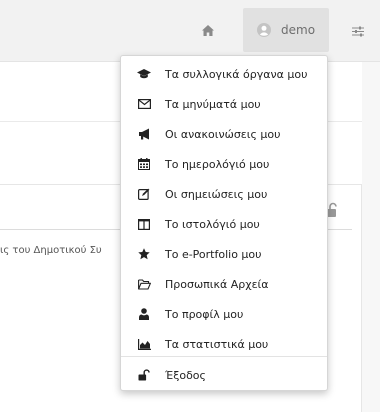 The width and height of the screenshot is (380, 412). Describe the element at coordinates (144, 164) in the screenshot. I see `calendar-icon` at that location.